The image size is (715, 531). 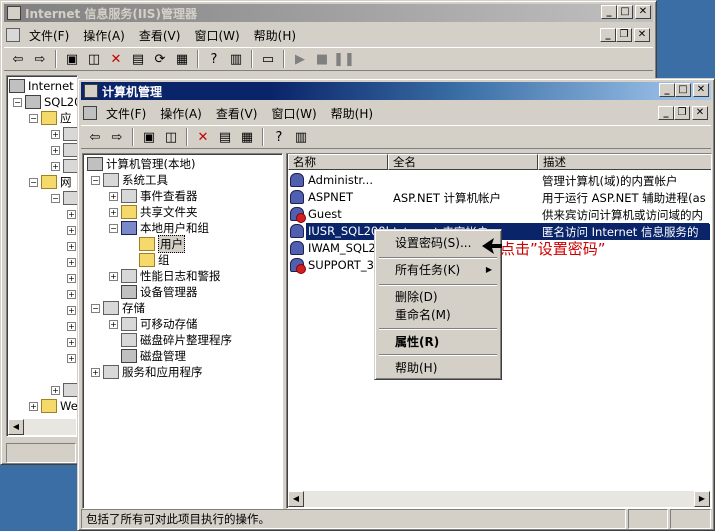 I want to click on iis-tree-websites: − 网, so click(x=50, y=182).